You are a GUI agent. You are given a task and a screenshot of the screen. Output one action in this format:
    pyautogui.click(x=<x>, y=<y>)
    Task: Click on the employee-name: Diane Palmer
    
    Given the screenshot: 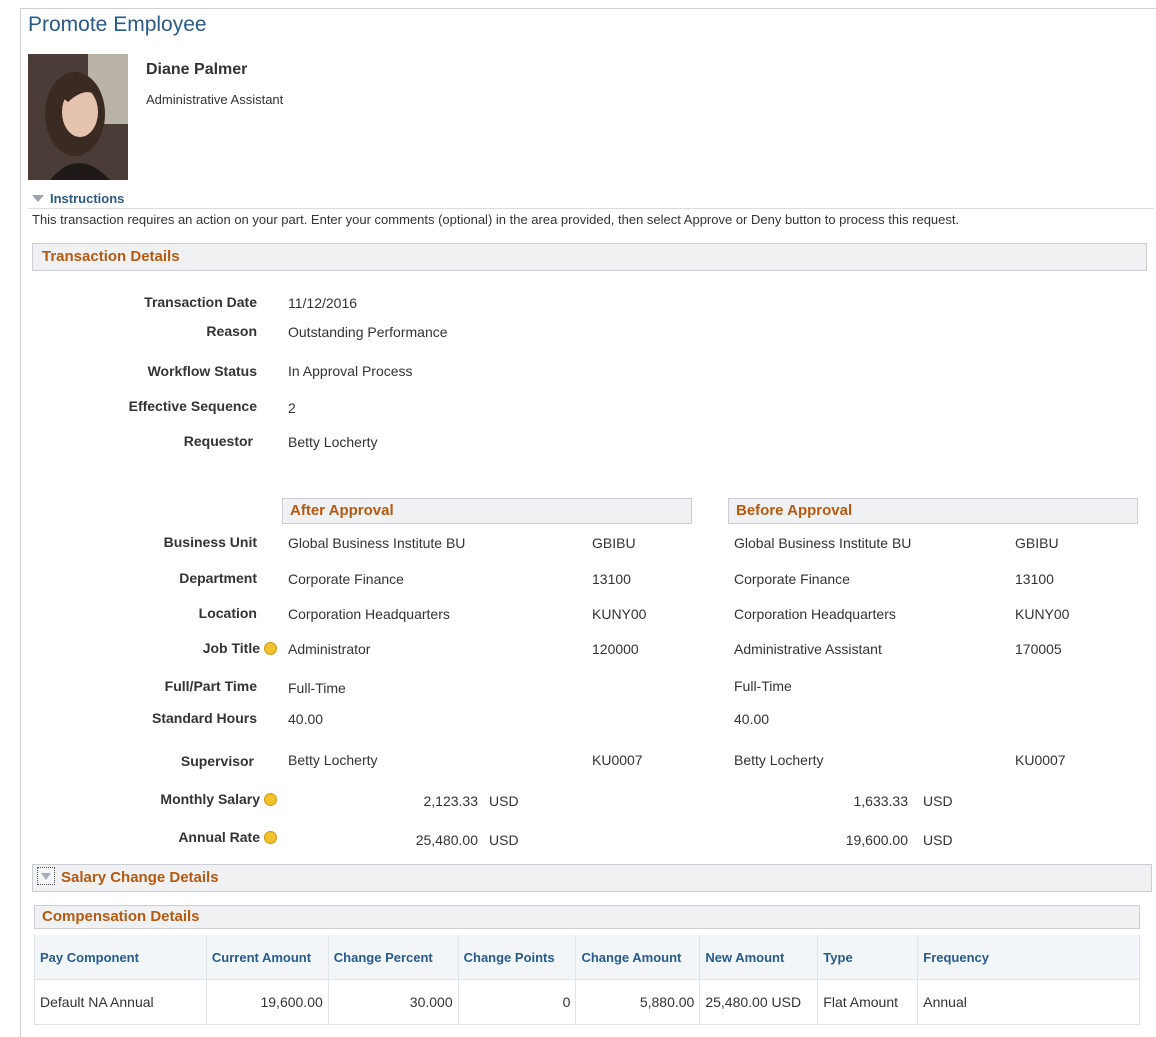 What is the action you would take?
    pyautogui.click(x=197, y=69)
    